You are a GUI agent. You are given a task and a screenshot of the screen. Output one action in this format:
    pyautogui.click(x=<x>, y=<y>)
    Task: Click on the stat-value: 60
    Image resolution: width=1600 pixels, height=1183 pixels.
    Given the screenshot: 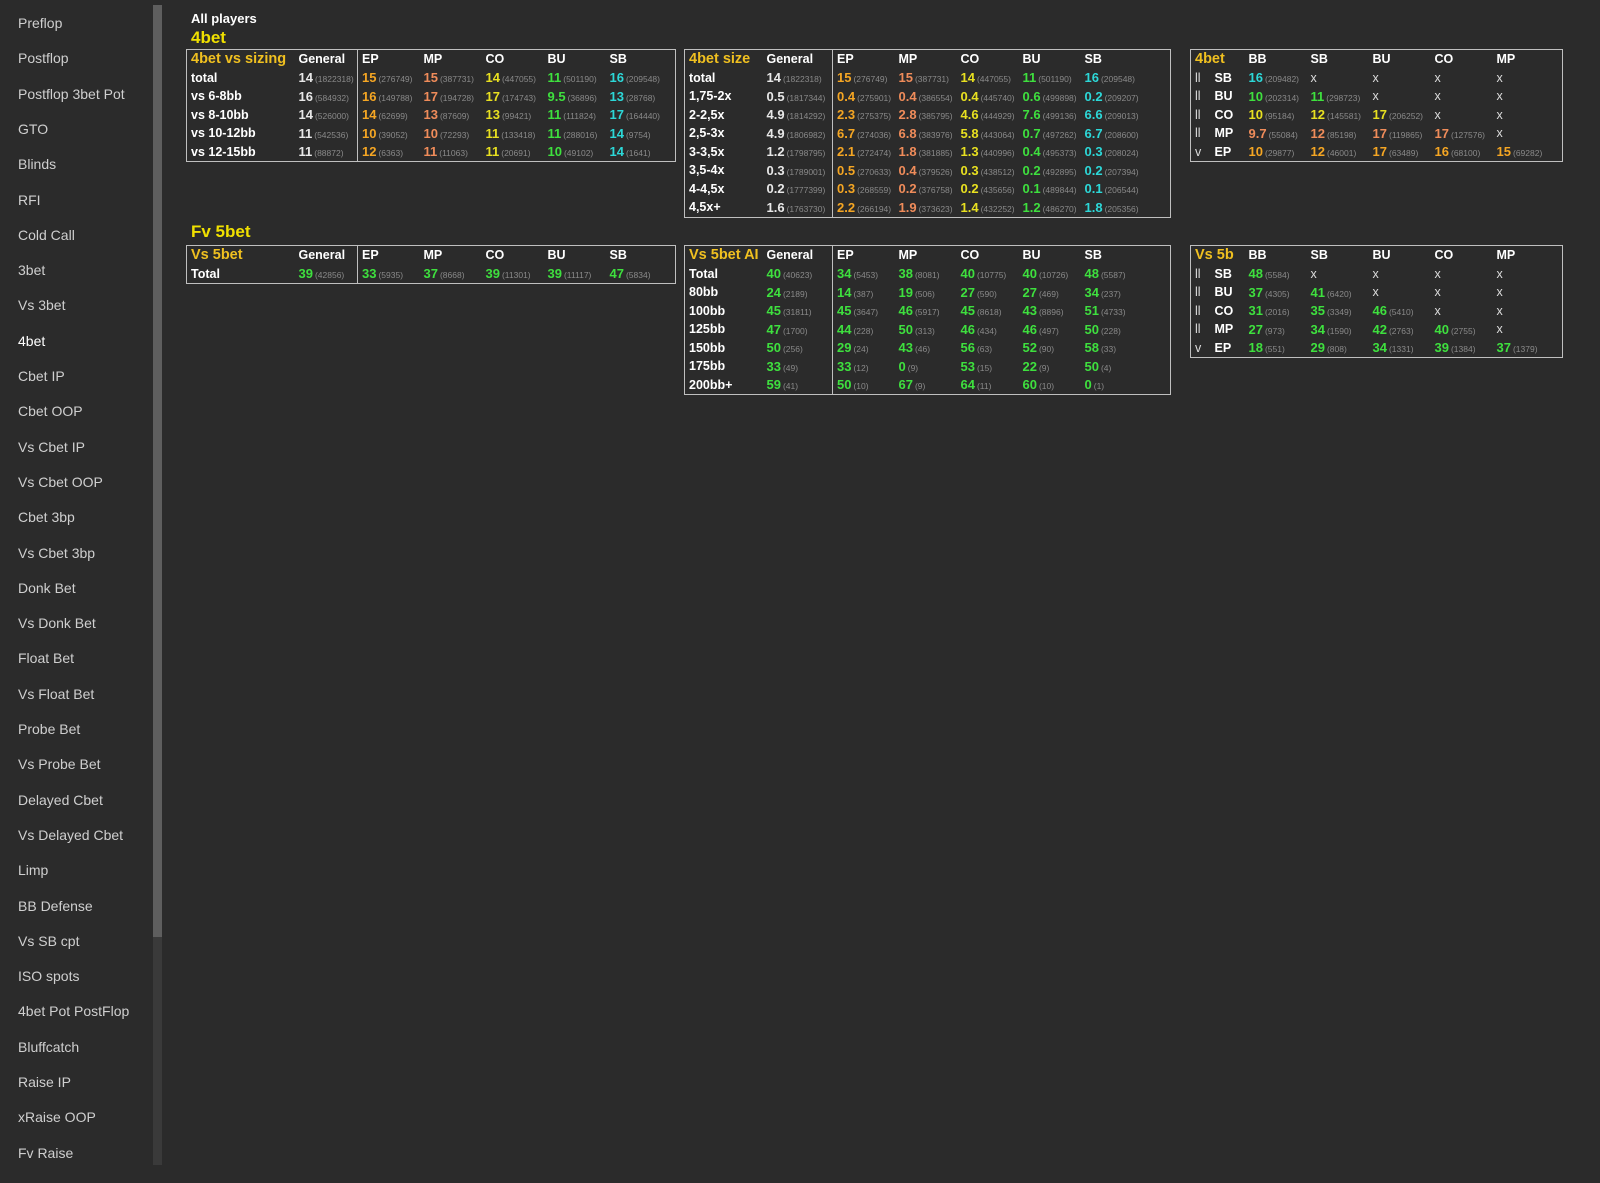 What is the action you would take?
    pyautogui.click(x=1029, y=385)
    